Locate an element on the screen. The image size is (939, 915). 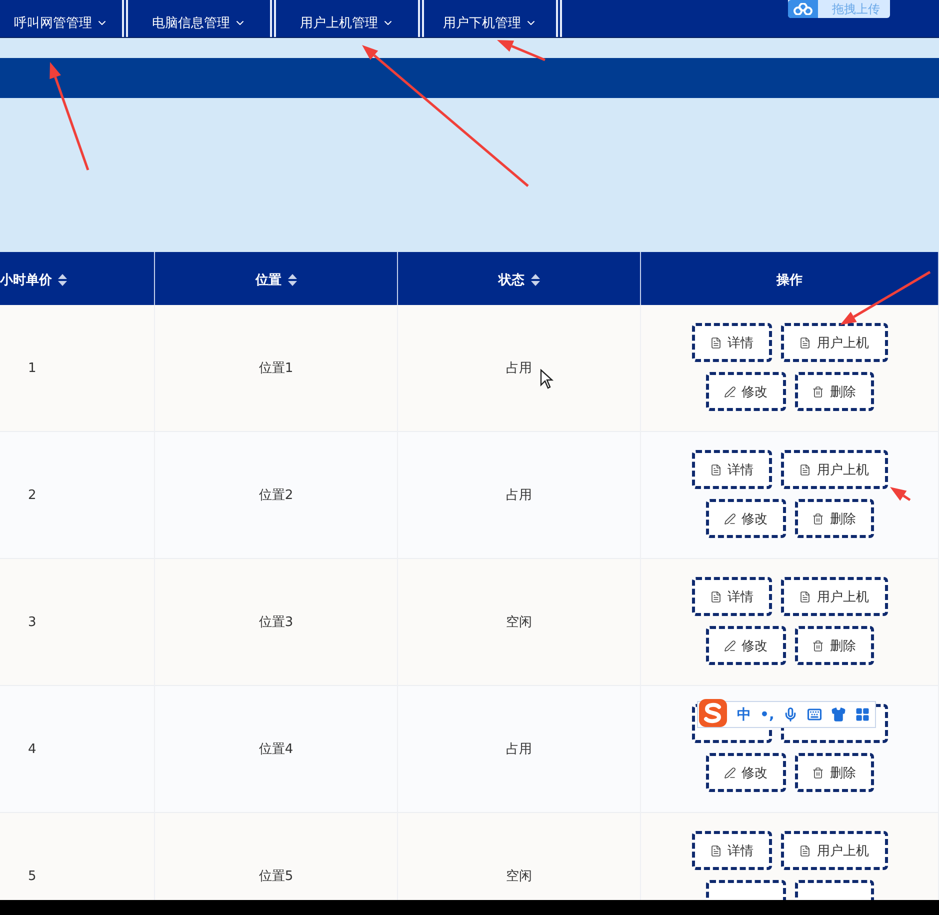
keyboard-icon is located at coordinates (814, 714).